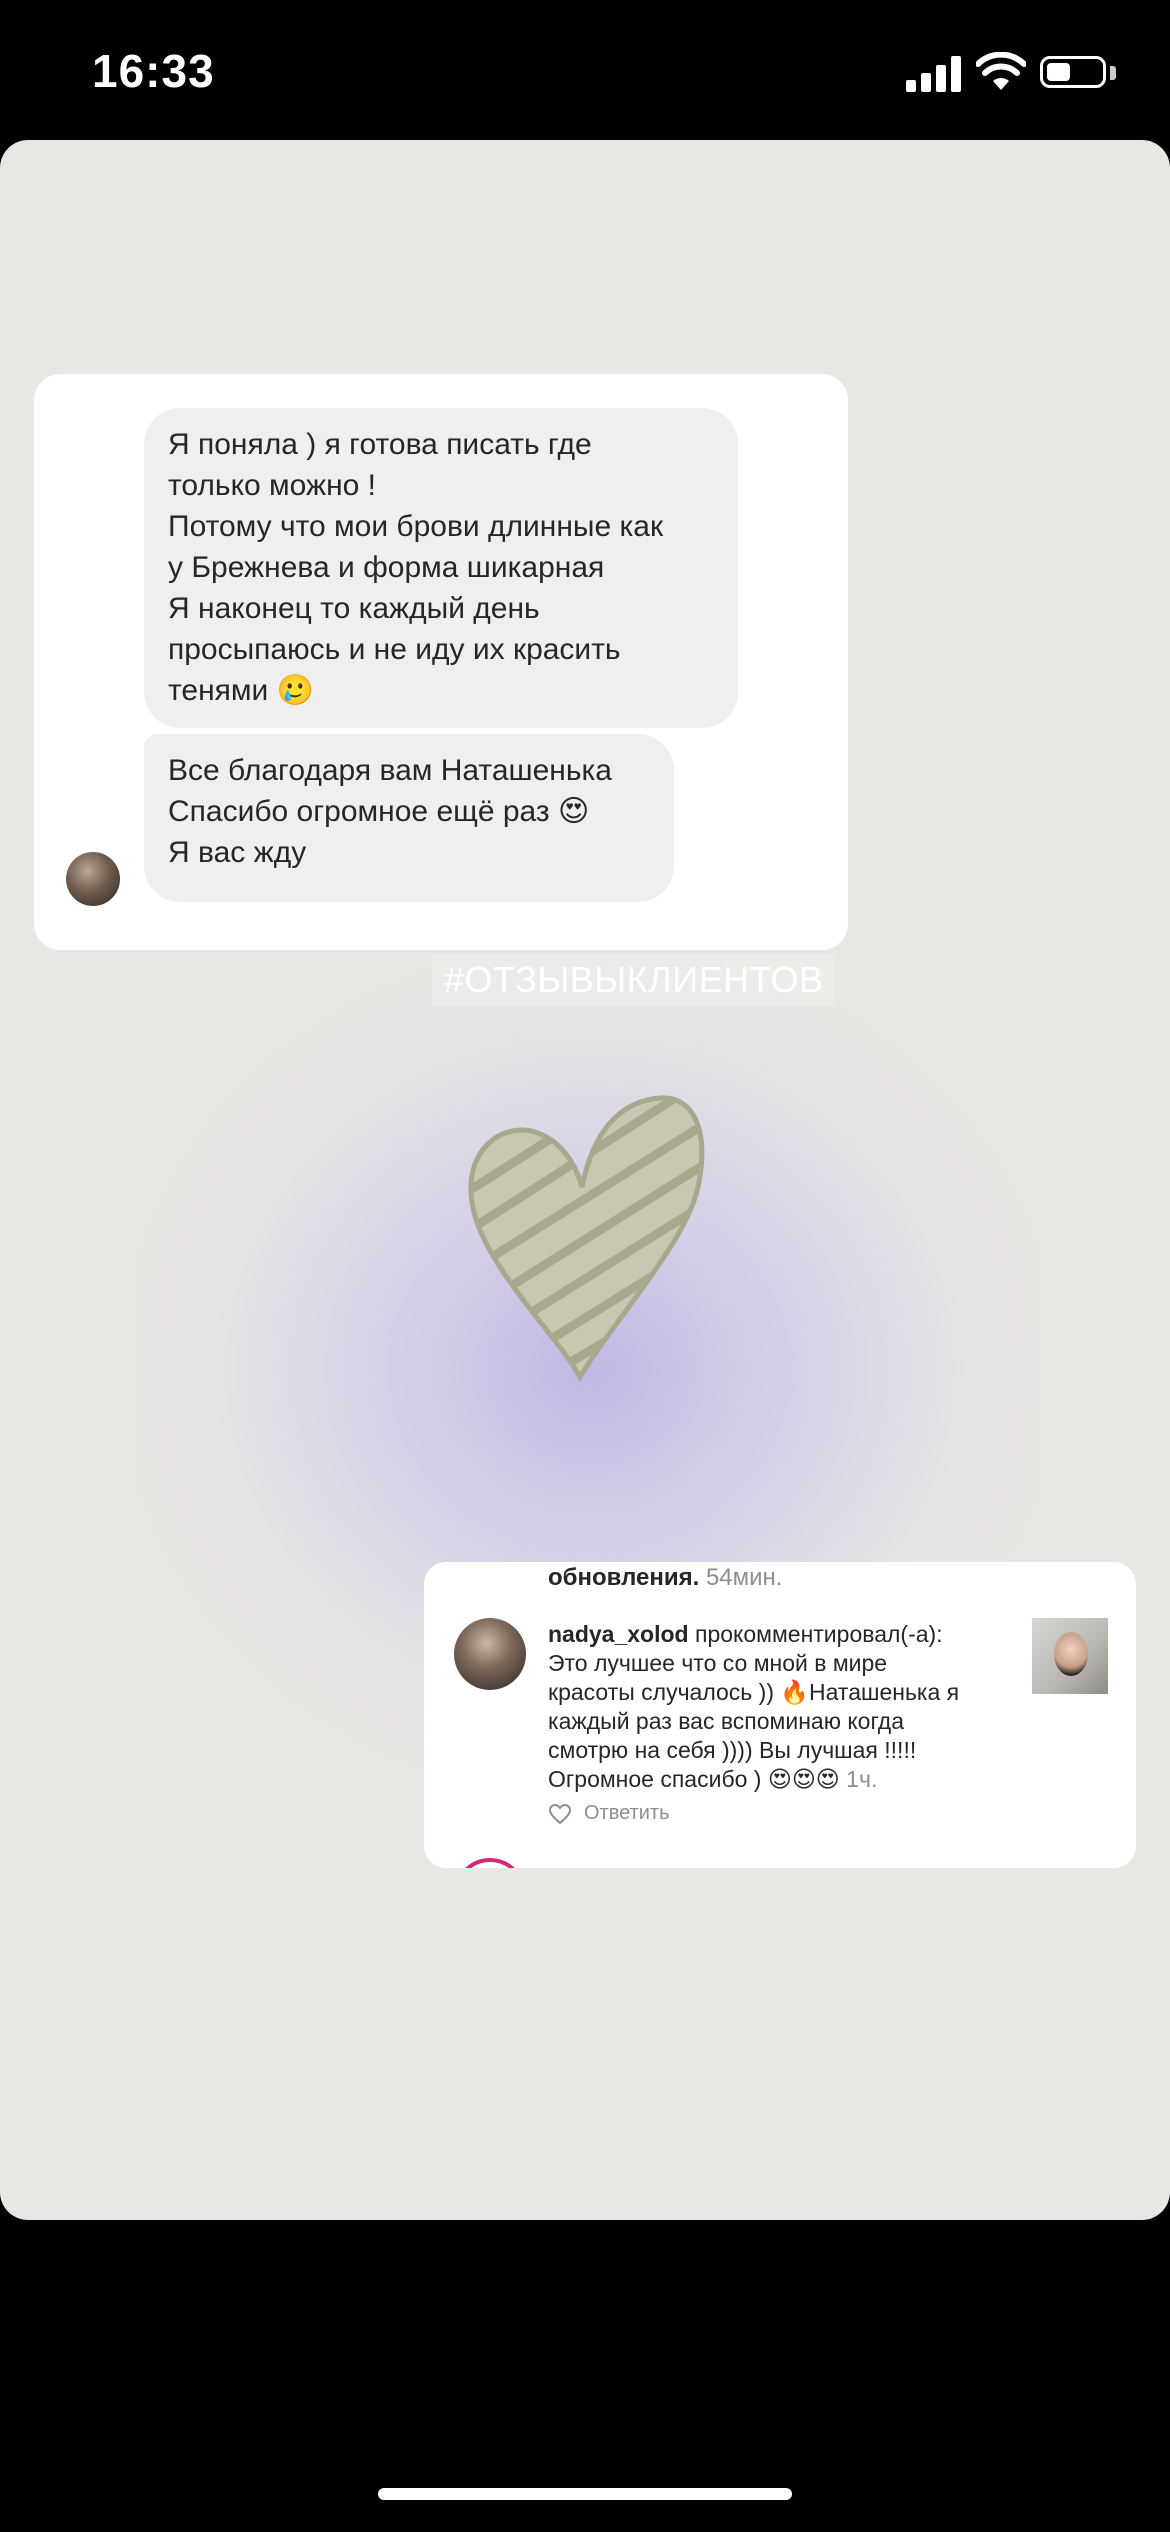  What do you see at coordinates (934, 74) in the screenshot?
I see `signal-icon` at bounding box center [934, 74].